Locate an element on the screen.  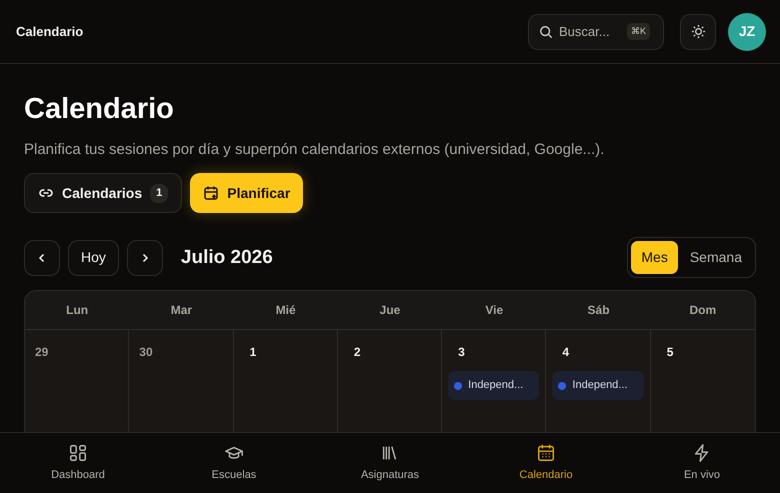
day-number: 5 is located at coordinates (670, 353).